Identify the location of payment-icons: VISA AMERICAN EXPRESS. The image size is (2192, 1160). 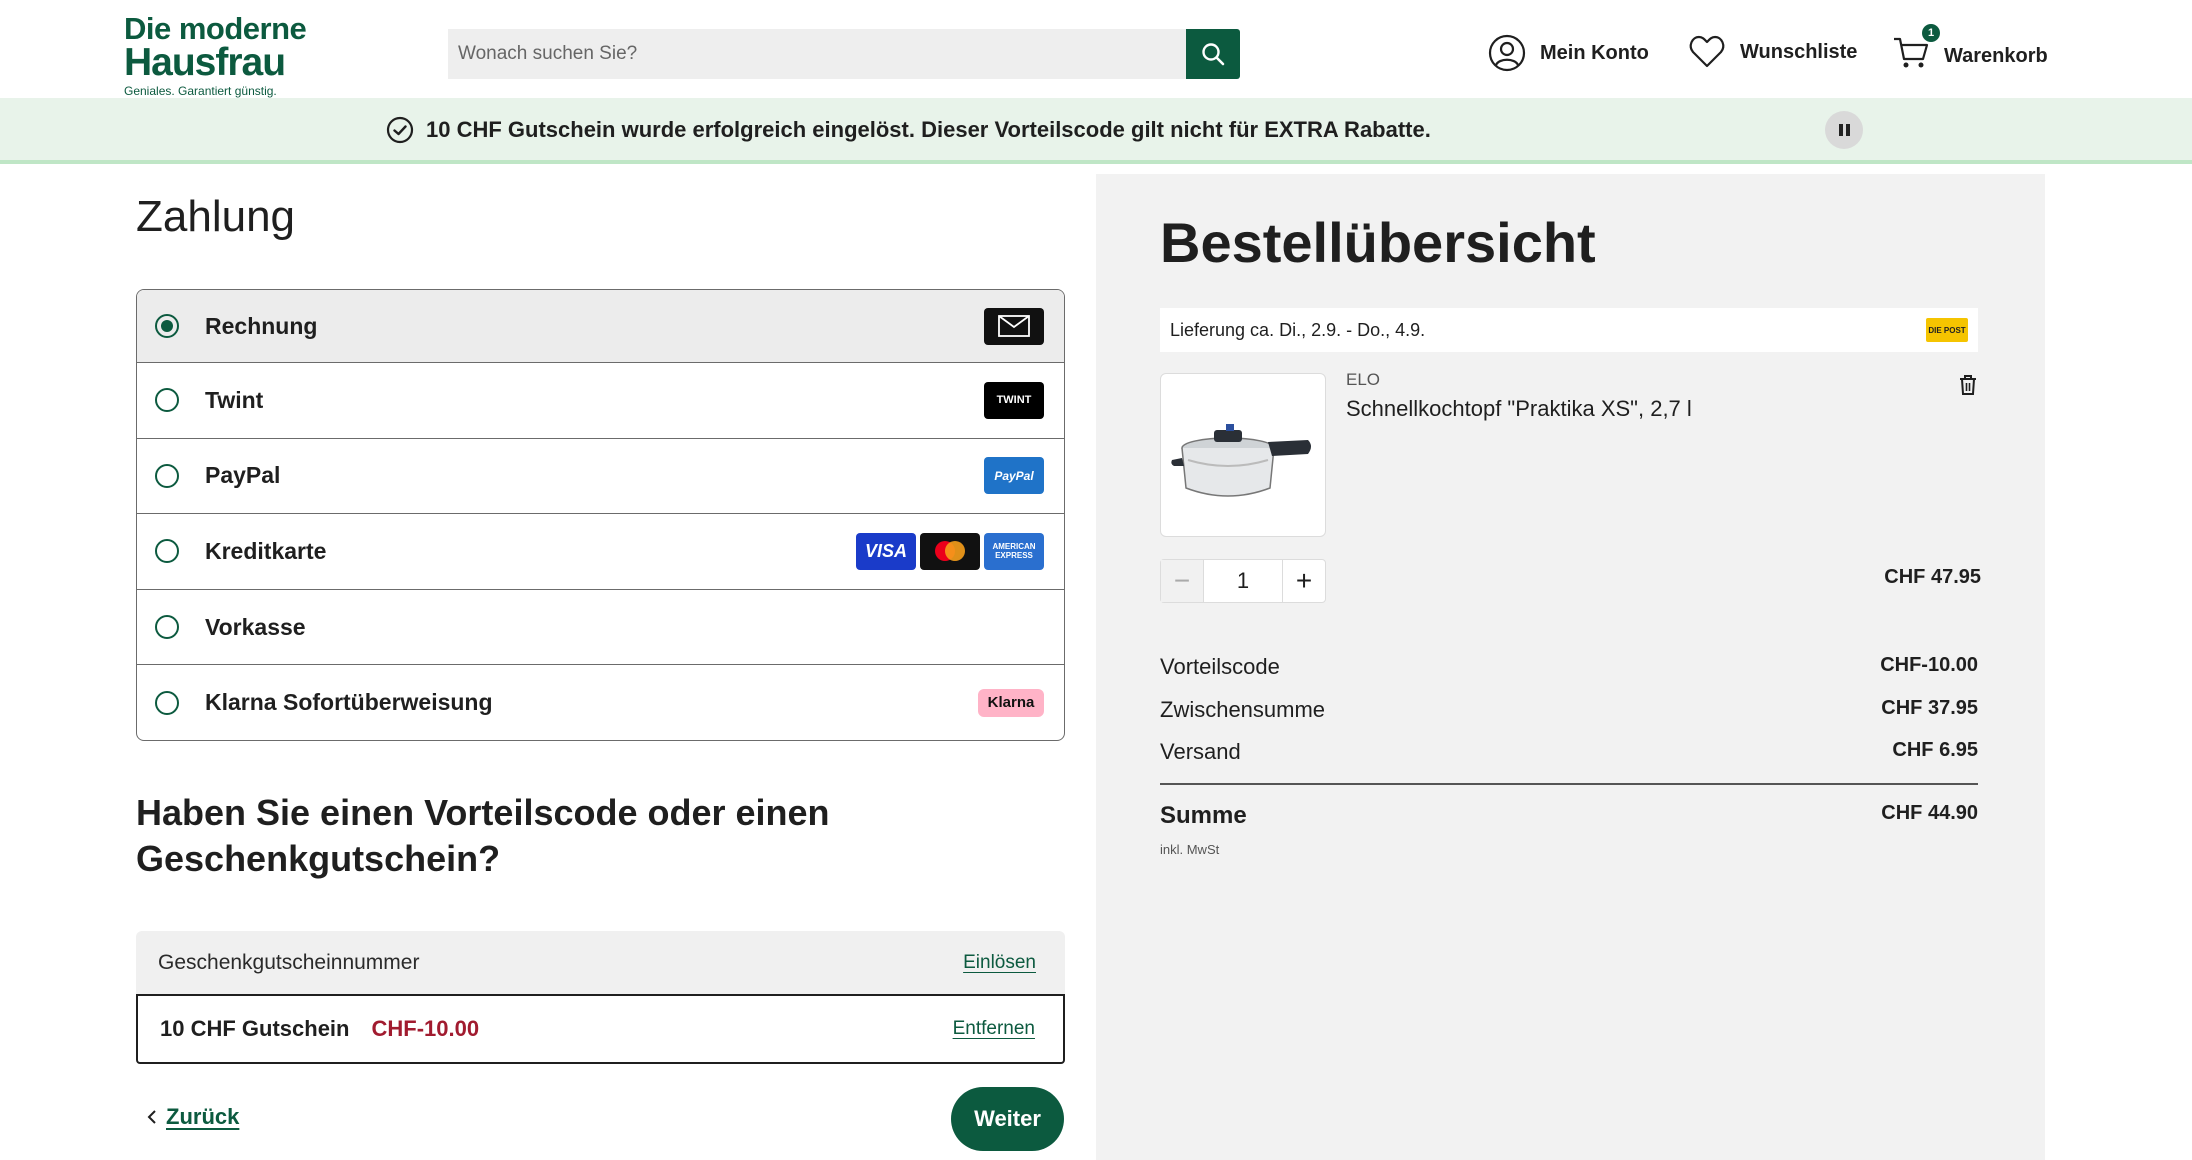
(950, 551).